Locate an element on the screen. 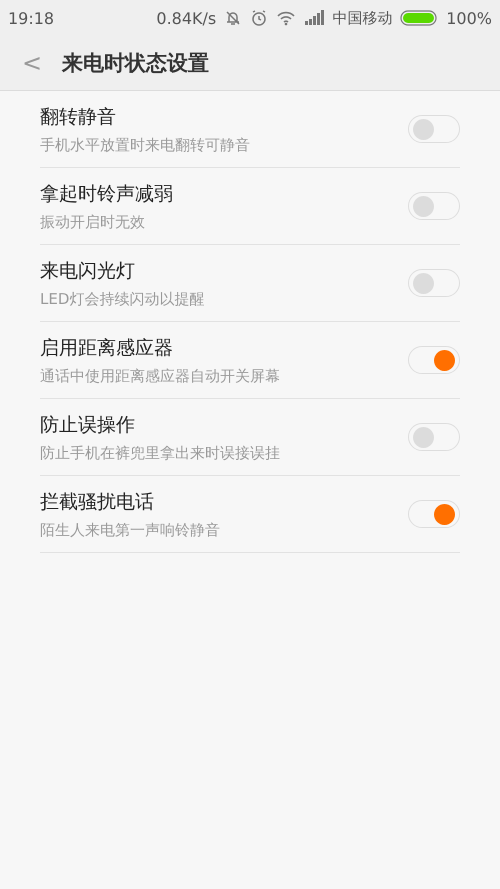 The width and height of the screenshot is (500, 889). signal-icon is located at coordinates (314, 18).